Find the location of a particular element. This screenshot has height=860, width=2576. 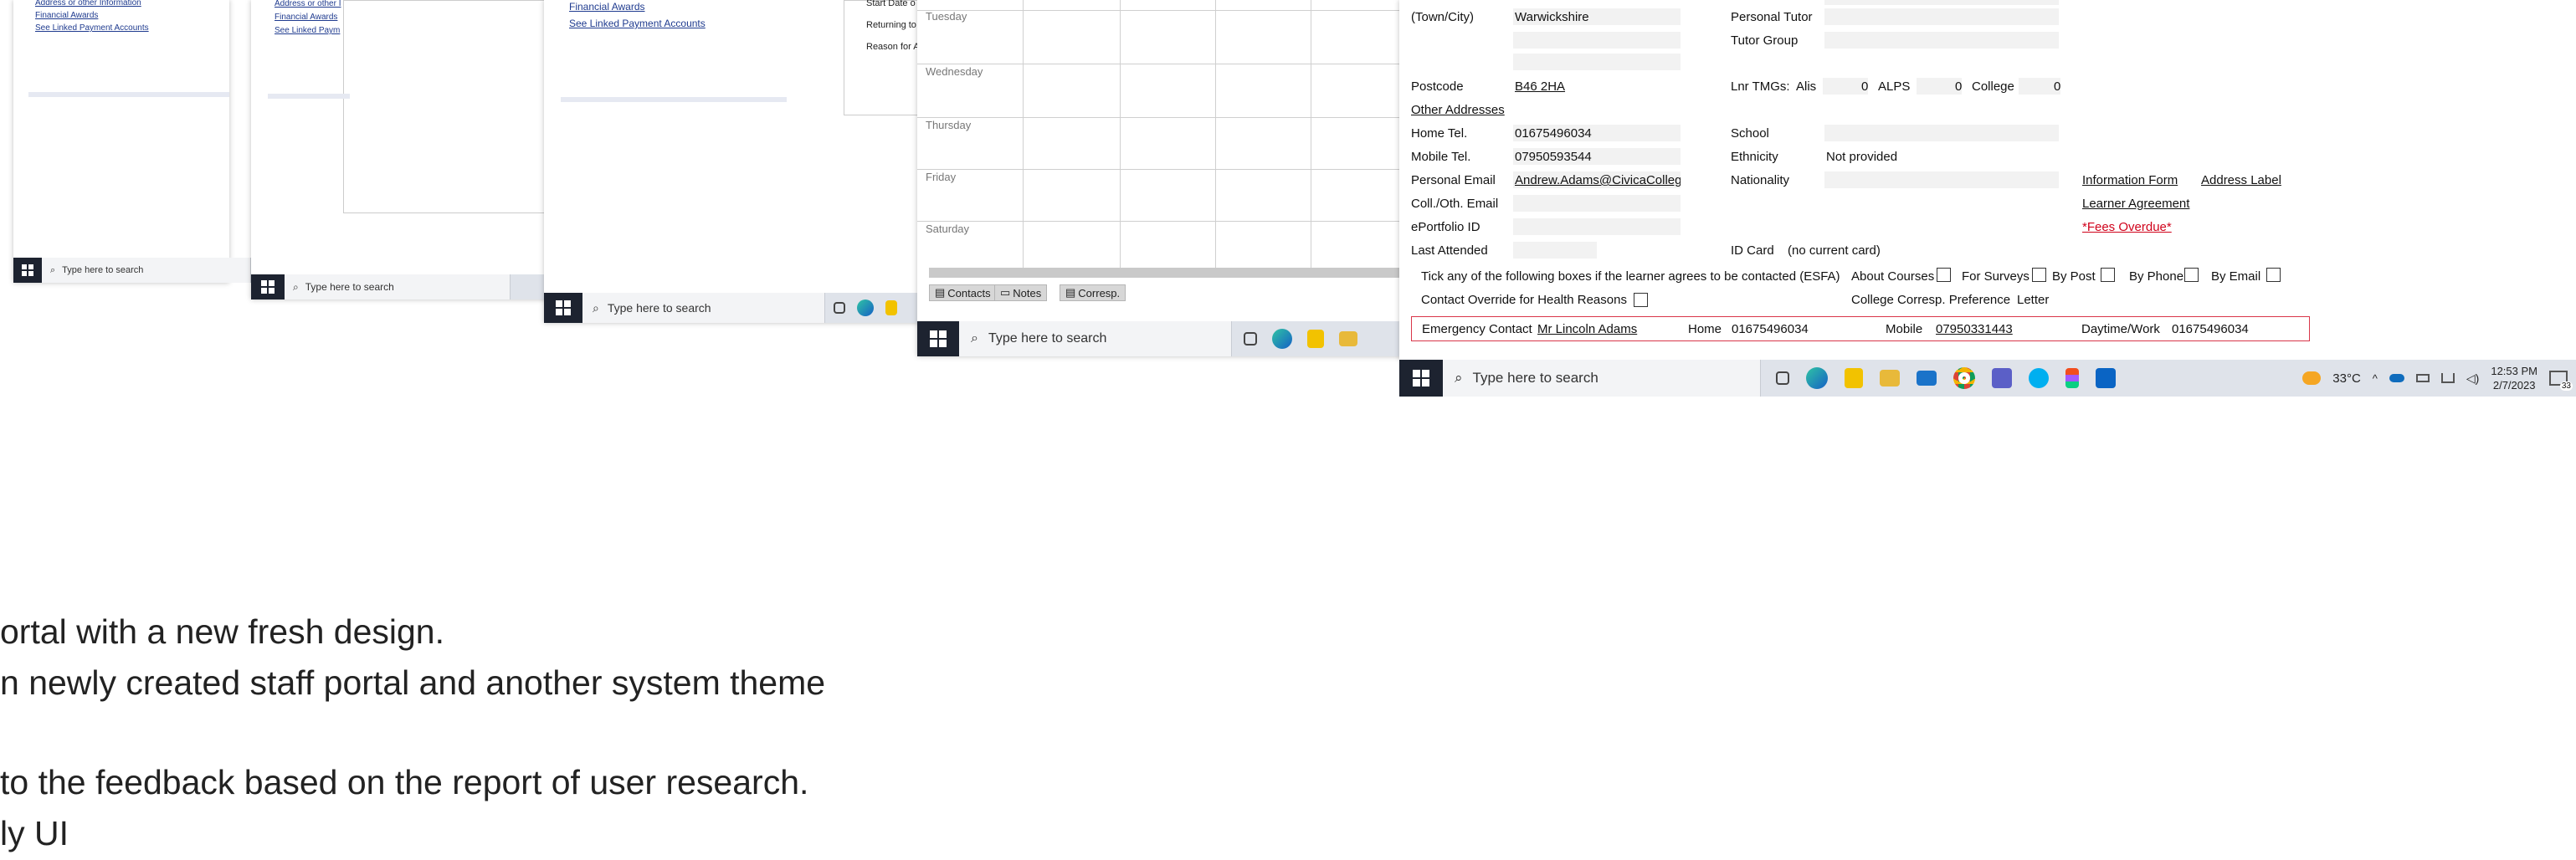

postcode-label: Postcode is located at coordinates (1437, 86).